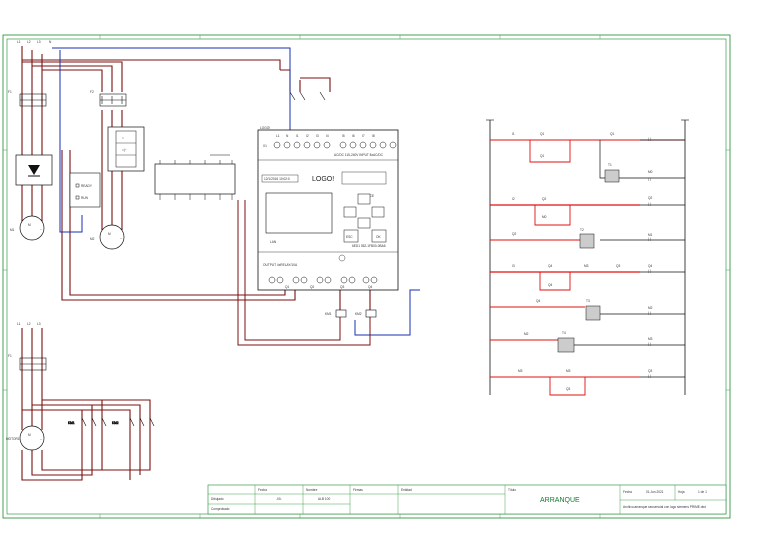 The width and height of the screenshot is (768, 543). I want to click on selector-switch, so click(307, 96).